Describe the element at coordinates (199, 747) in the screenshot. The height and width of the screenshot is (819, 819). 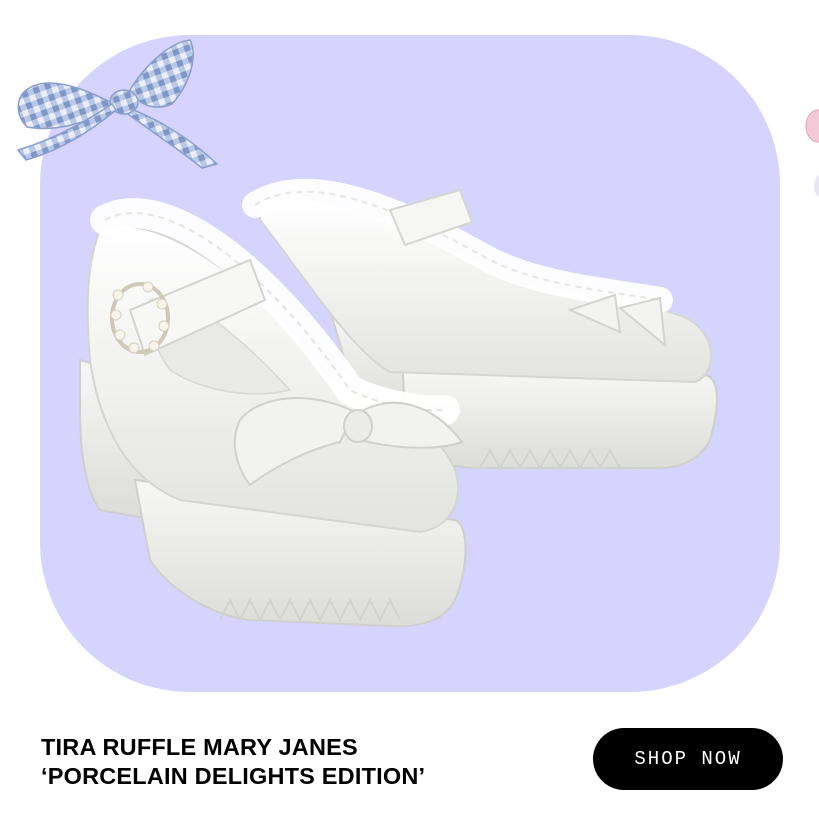
I see `product-title-line-1: TIRA RUFFLE MARY JANES` at that location.